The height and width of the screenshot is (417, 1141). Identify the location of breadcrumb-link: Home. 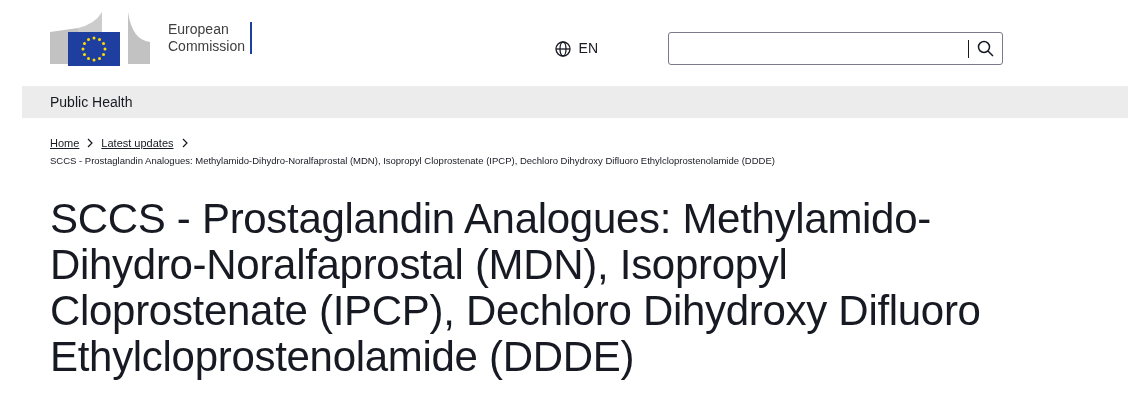
(65, 143).